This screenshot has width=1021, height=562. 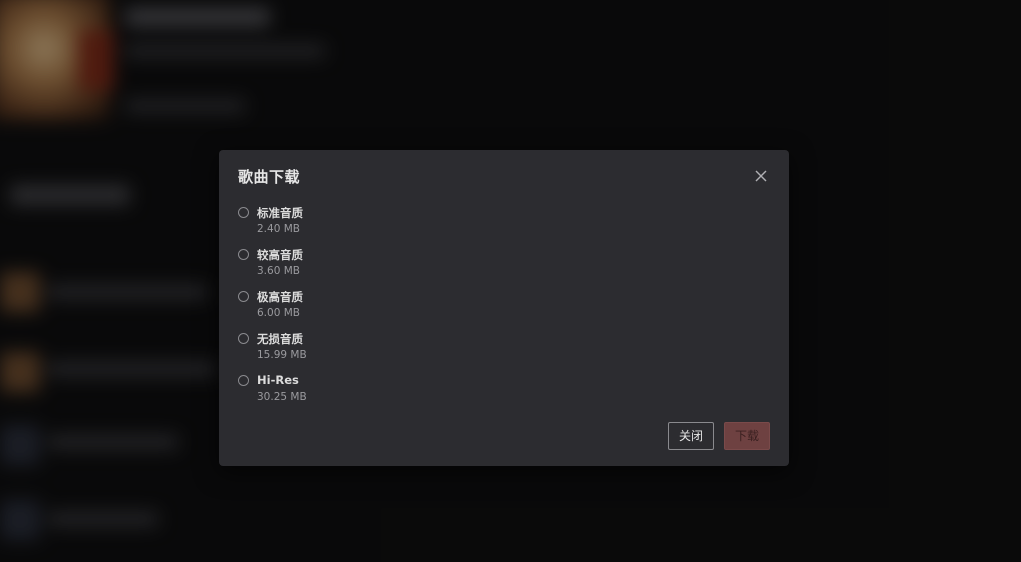 I want to click on quality-label: Hi-Res, so click(x=278, y=380).